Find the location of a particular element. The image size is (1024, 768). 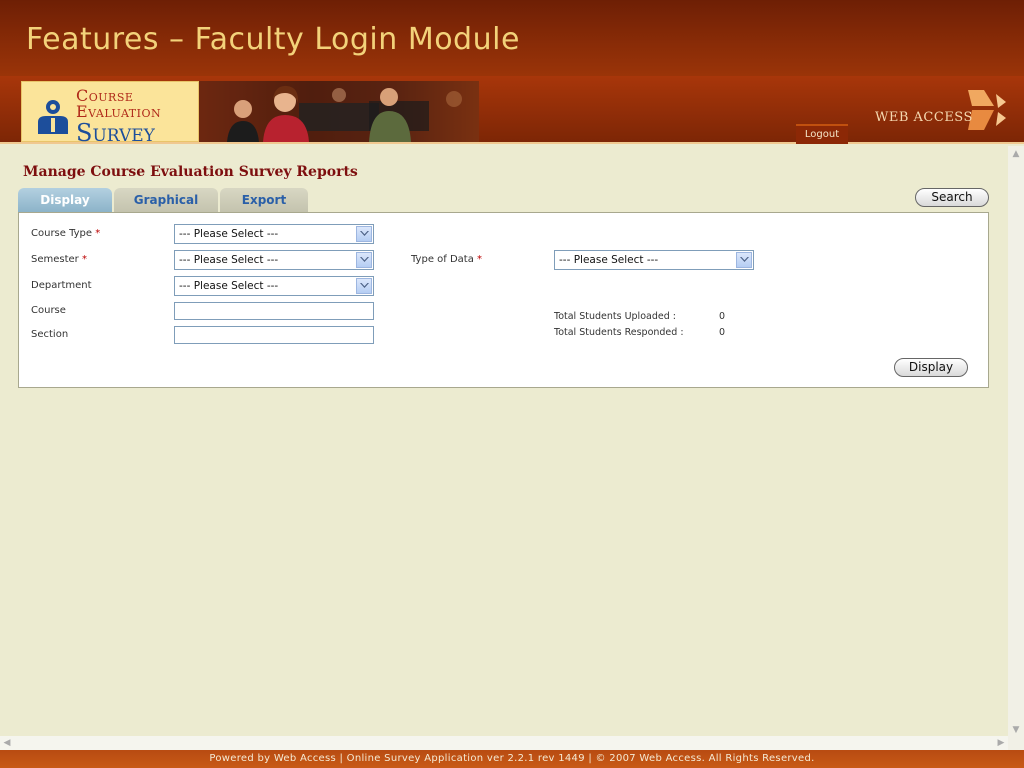

course-evaluation-survey-logo: Course Evaluation Survey is located at coordinates (110, 114).